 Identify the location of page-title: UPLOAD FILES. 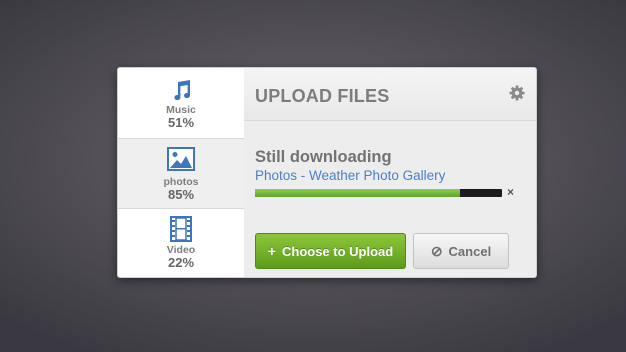
(322, 96).